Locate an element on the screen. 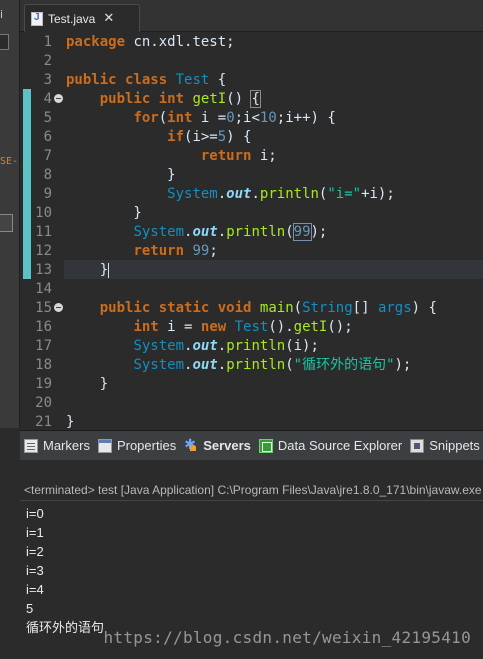 This screenshot has width=483, height=659. code-token: new is located at coordinates (213, 327).